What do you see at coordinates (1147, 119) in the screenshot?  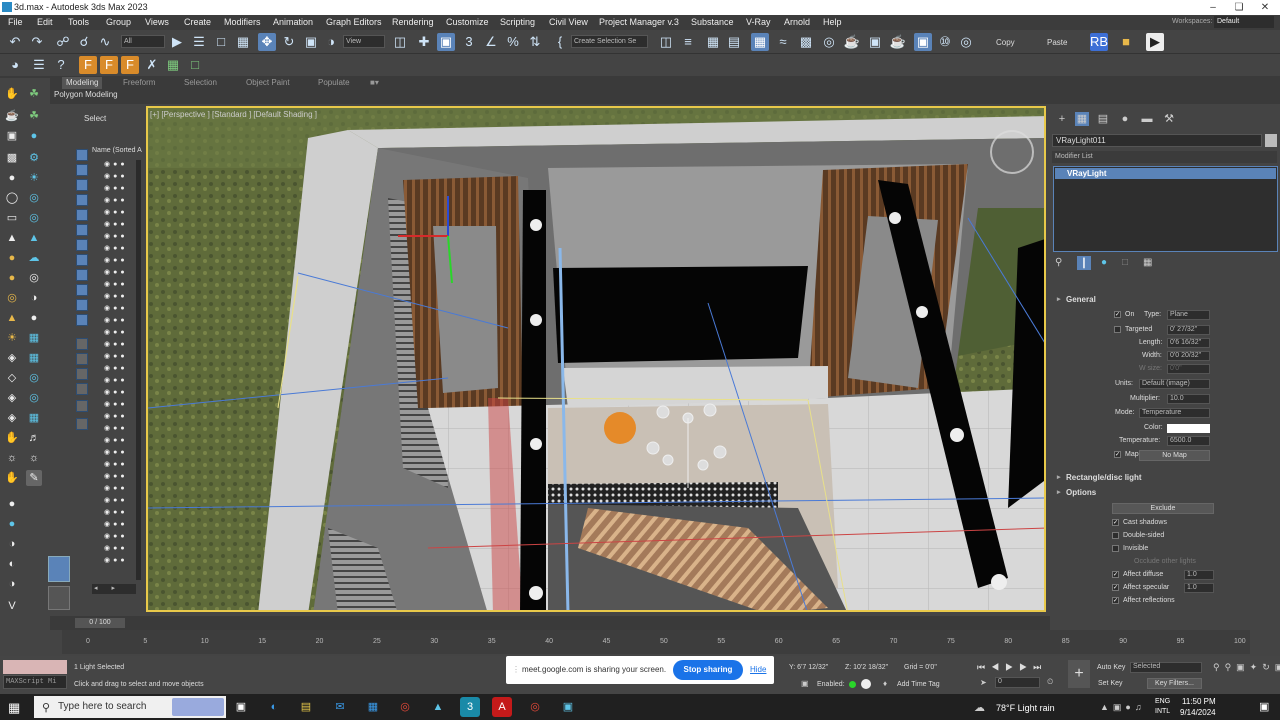 I see `display-tab-icon: ▬` at bounding box center [1147, 119].